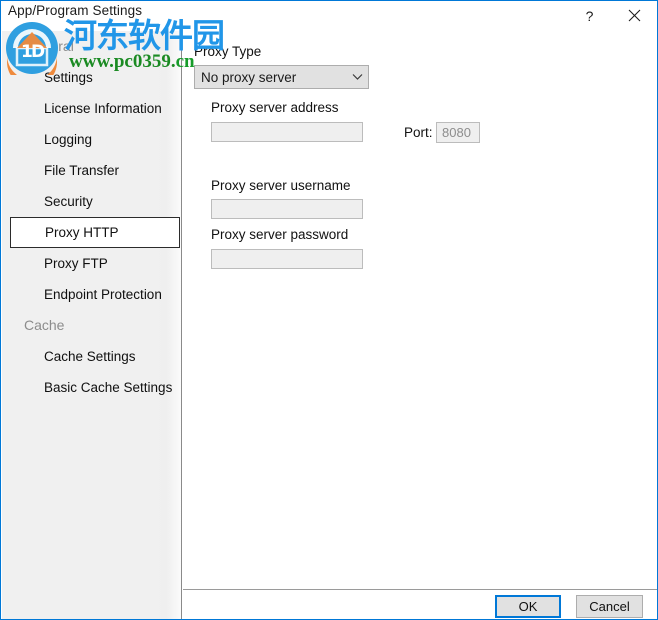 The width and height of the screenshot is (658, 620). What do you see at coordinates (228, 51) in the screenshot?
I see `proxy-type-label: Proxy Type` at bounding box center [228, 51].